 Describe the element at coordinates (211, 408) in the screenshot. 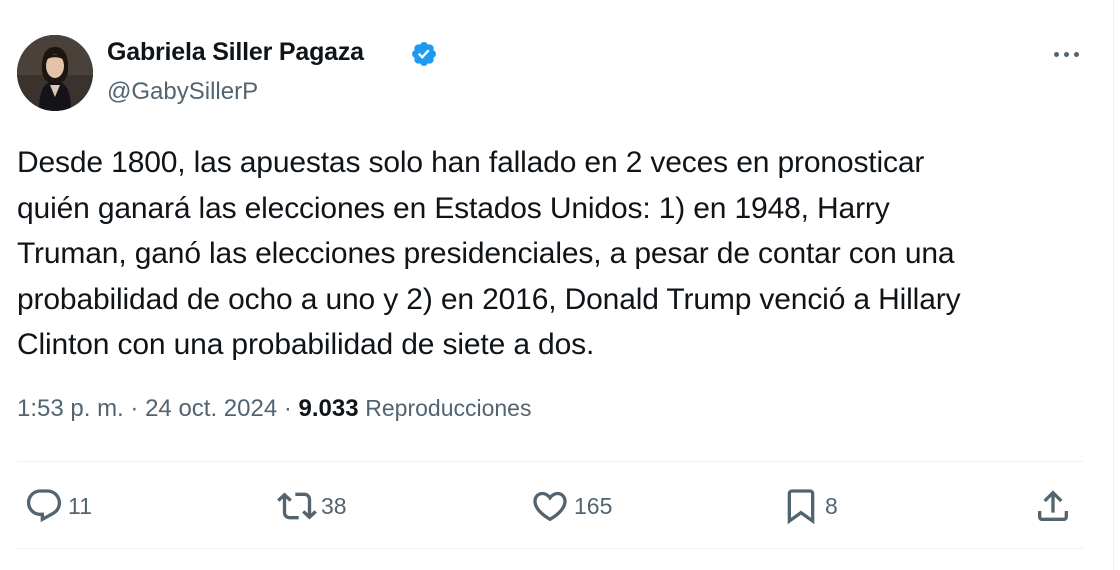

I see `tweet-date: 24 oct. 2024` at that location.